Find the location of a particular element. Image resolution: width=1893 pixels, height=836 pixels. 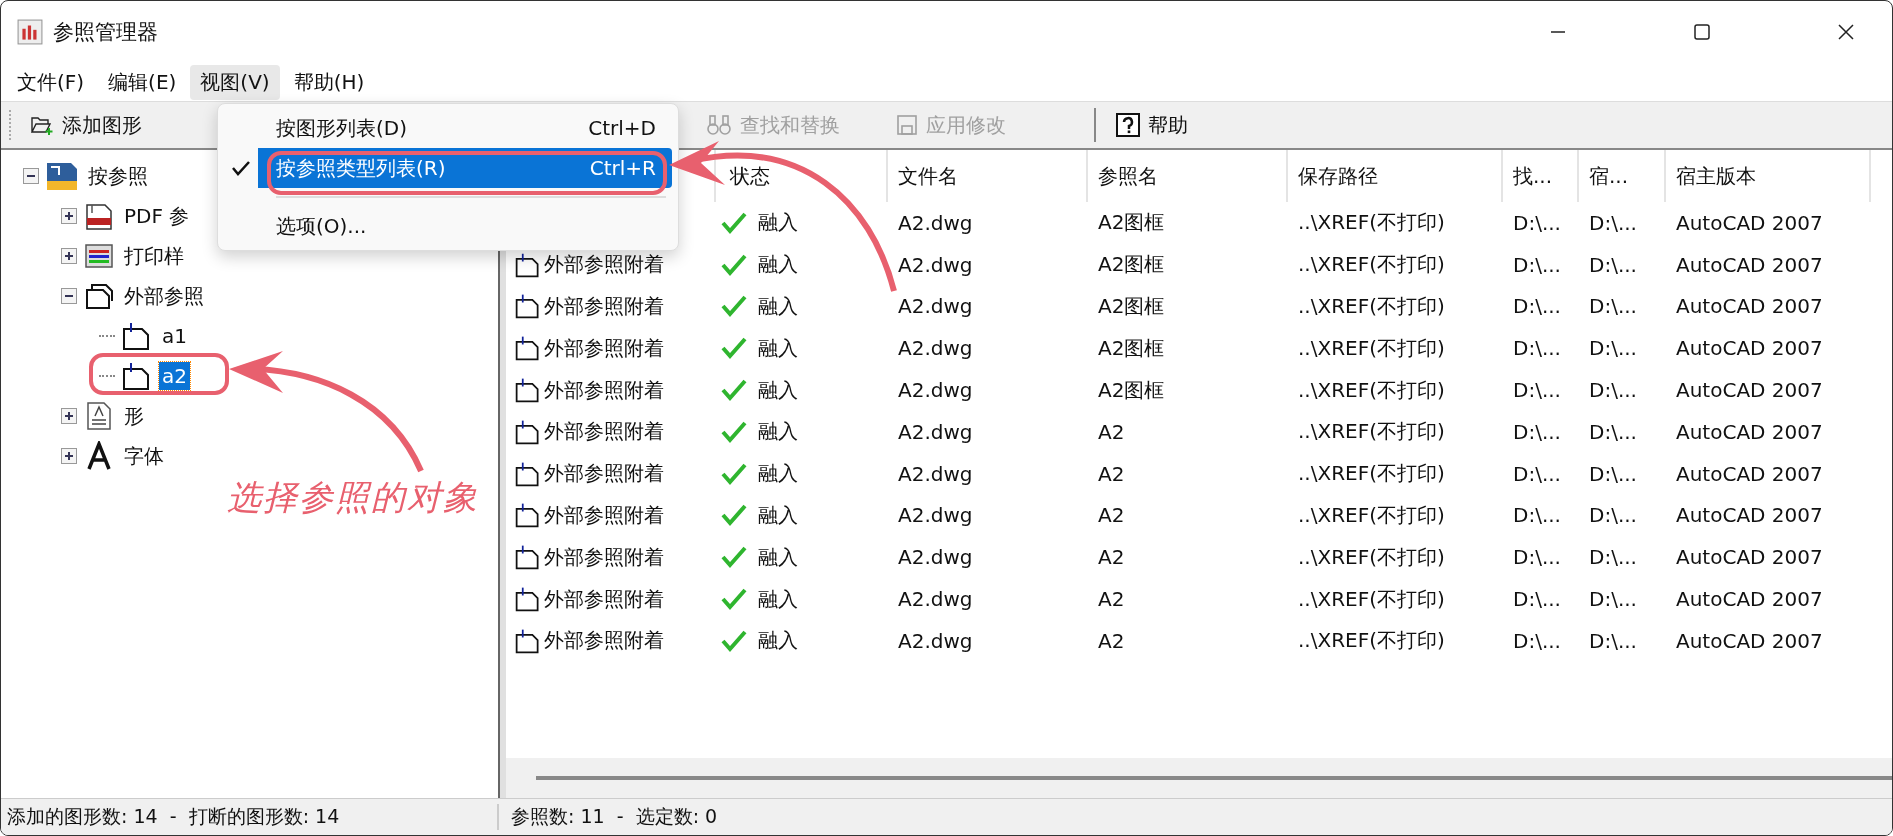

window-title: 参照管理器 is located at coordinates (105, 32).